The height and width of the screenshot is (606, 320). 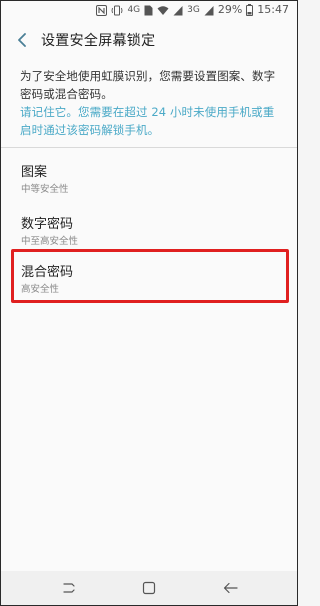 I want to click on 3g-icon: 3G, so click(x=193, y=10).